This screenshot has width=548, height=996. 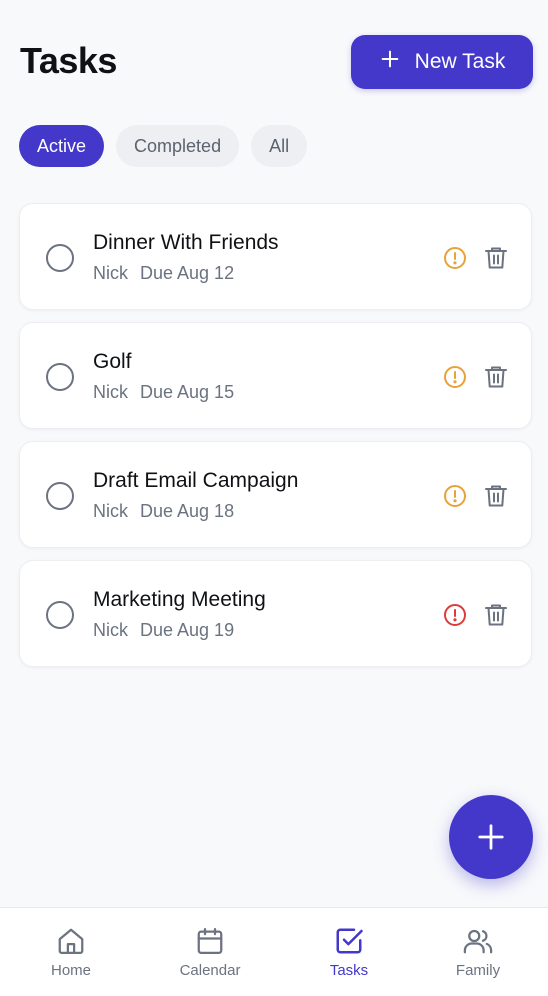 I want to click on check-square-icon, so click(x=349, y=941).